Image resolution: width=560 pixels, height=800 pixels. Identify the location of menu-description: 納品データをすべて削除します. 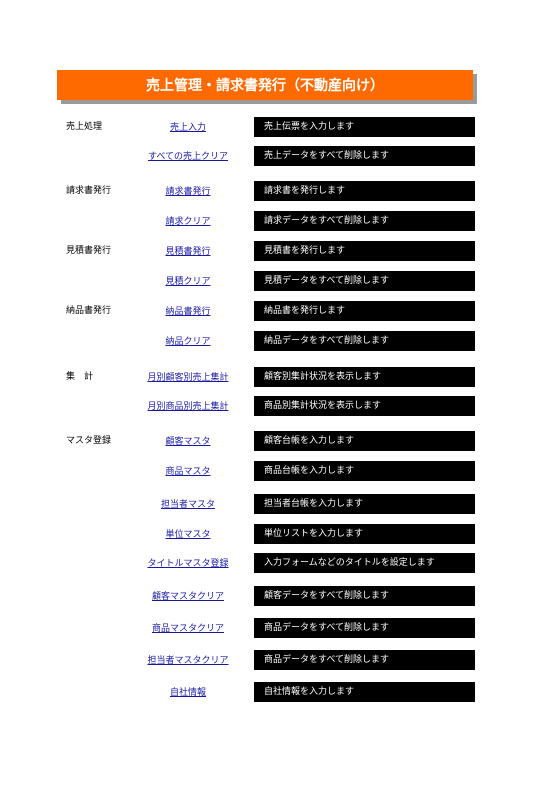
(364, 341).